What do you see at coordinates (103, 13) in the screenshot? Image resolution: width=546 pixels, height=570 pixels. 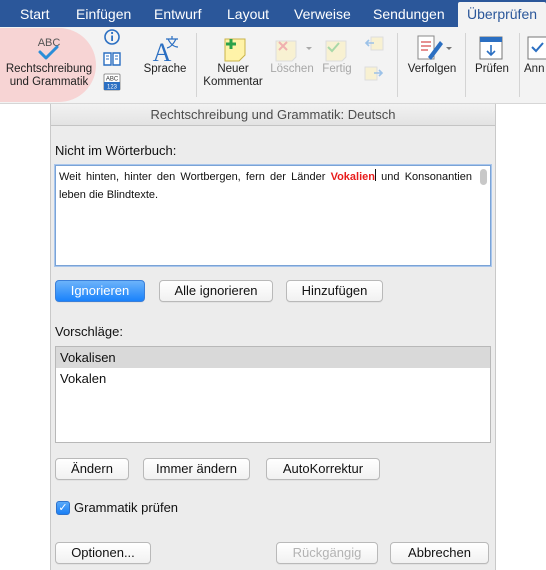 I see `tab-einfuegen: Einfügen` at bounding box center [103, 13].